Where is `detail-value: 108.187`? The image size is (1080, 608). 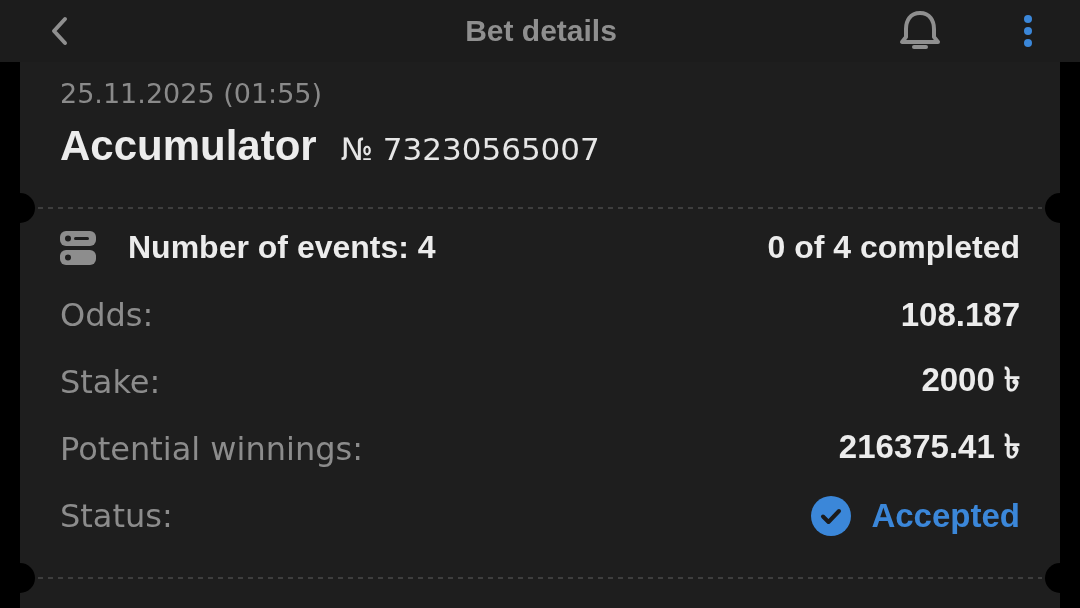
detail-value: 108.187 is located at coordinates (960, 314).